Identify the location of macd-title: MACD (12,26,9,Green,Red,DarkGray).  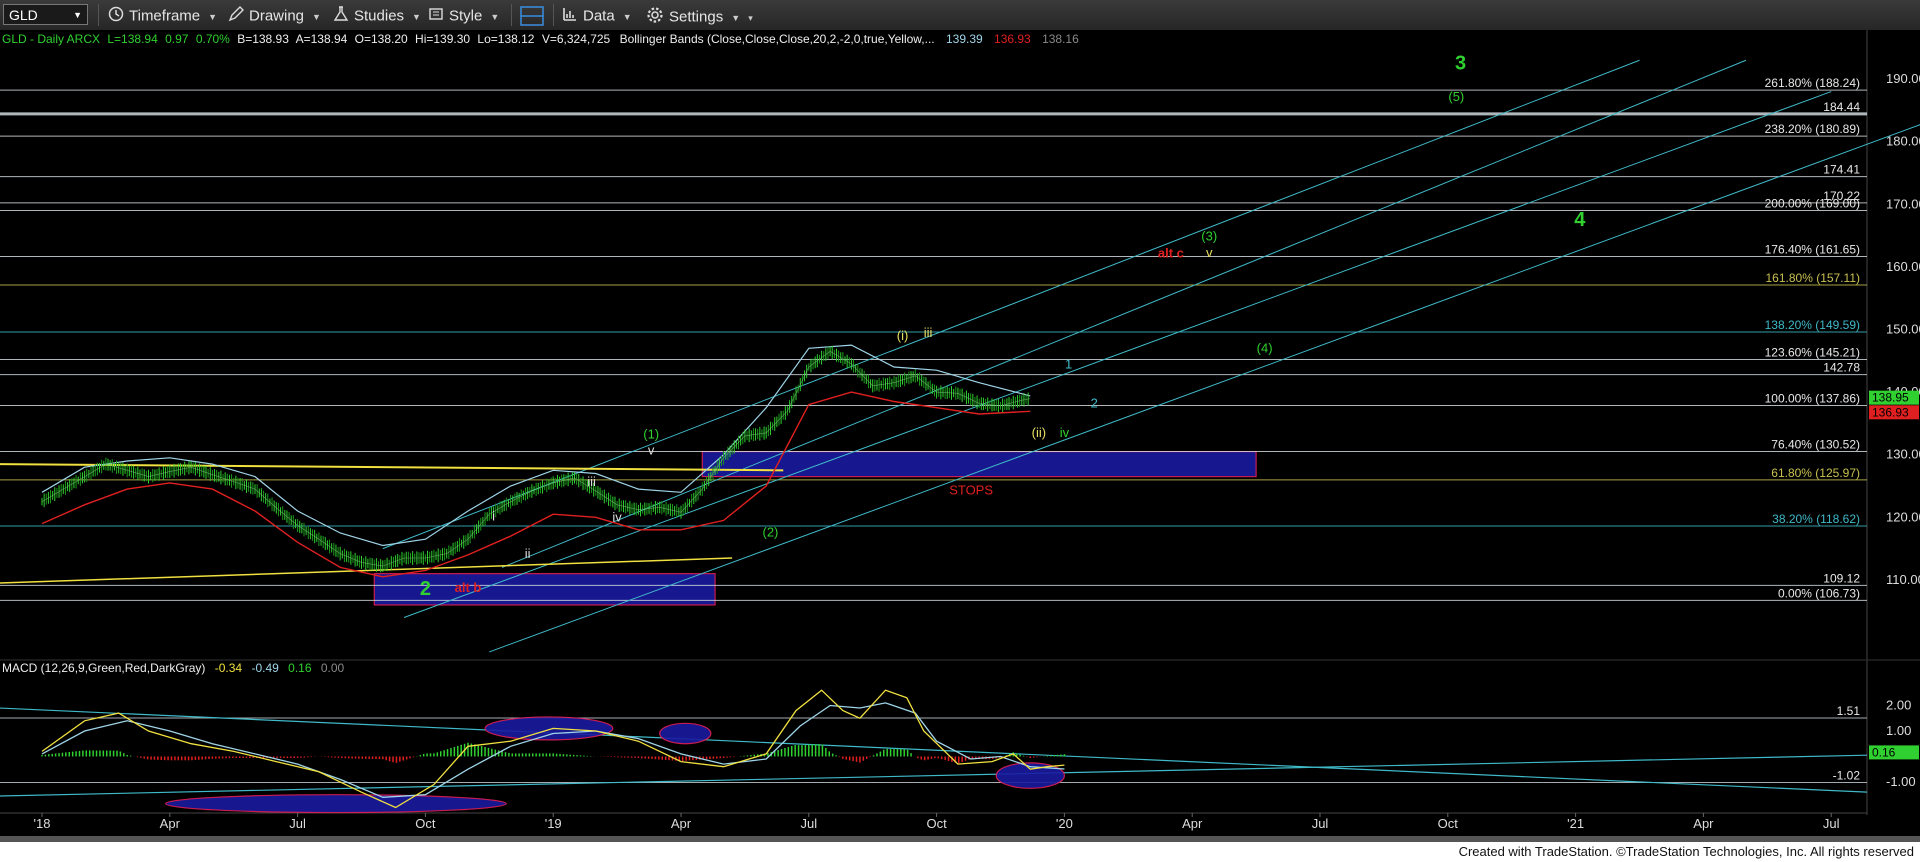
(103, 668).